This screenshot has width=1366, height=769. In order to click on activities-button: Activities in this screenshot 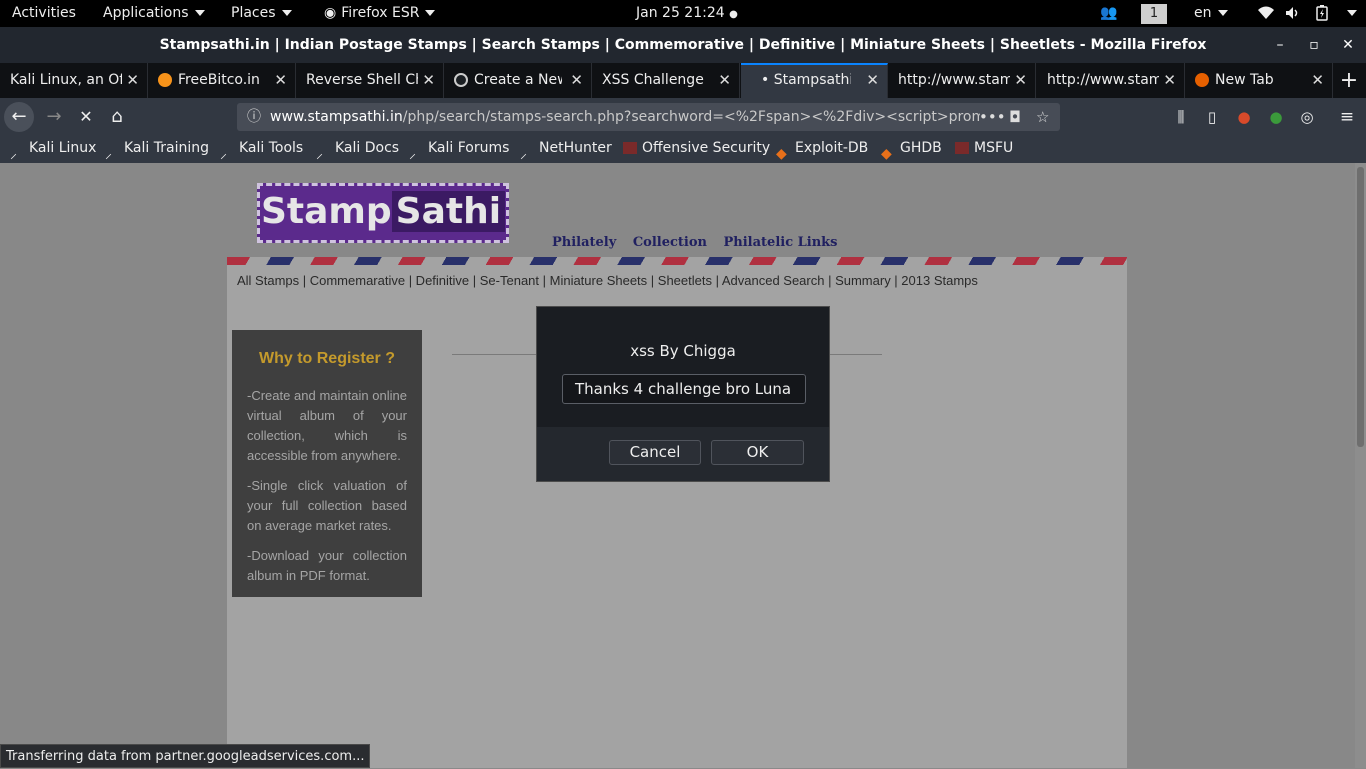, I will do `click(44, 13)`.